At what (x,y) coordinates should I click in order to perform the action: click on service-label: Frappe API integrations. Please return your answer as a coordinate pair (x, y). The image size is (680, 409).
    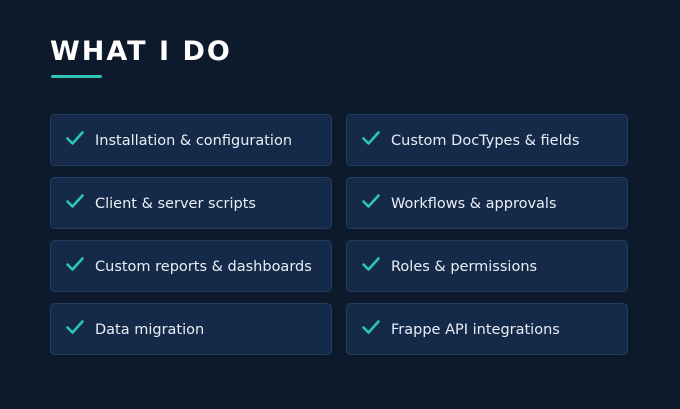
    Looking at the image, I should click on (475, 330).